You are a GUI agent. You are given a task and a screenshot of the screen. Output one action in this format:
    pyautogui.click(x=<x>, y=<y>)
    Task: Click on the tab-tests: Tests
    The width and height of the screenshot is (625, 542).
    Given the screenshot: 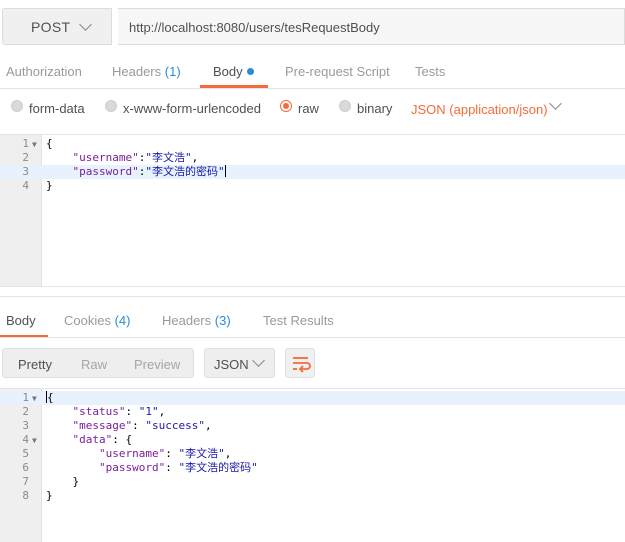 What is the action you would take?
    pyautogui.click(x=430, y=71)
    